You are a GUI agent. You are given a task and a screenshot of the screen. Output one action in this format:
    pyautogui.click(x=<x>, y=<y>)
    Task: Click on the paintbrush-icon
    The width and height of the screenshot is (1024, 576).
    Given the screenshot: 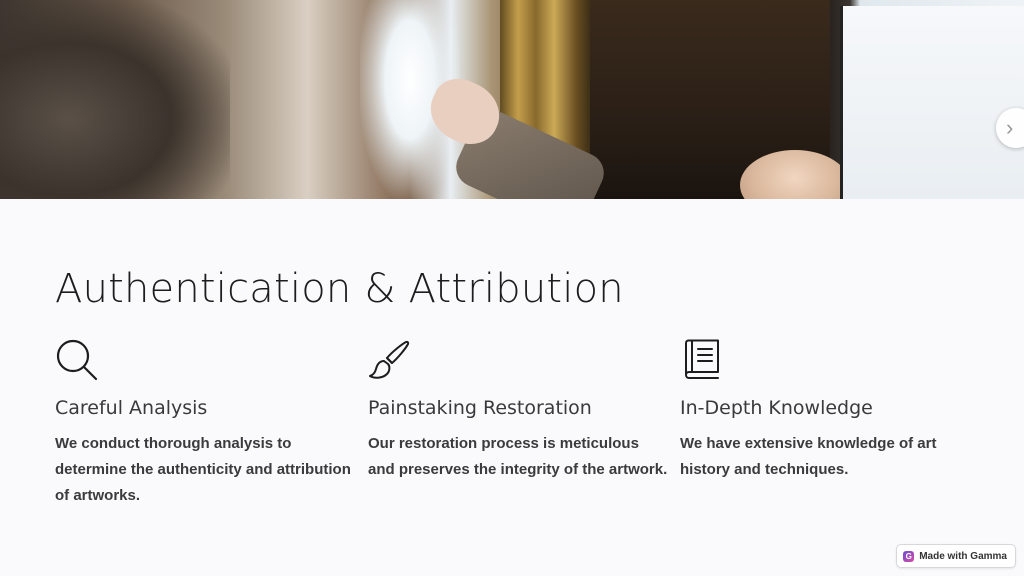 What is the action you would take?
    pyautogui.click(x=389, y=359)
    